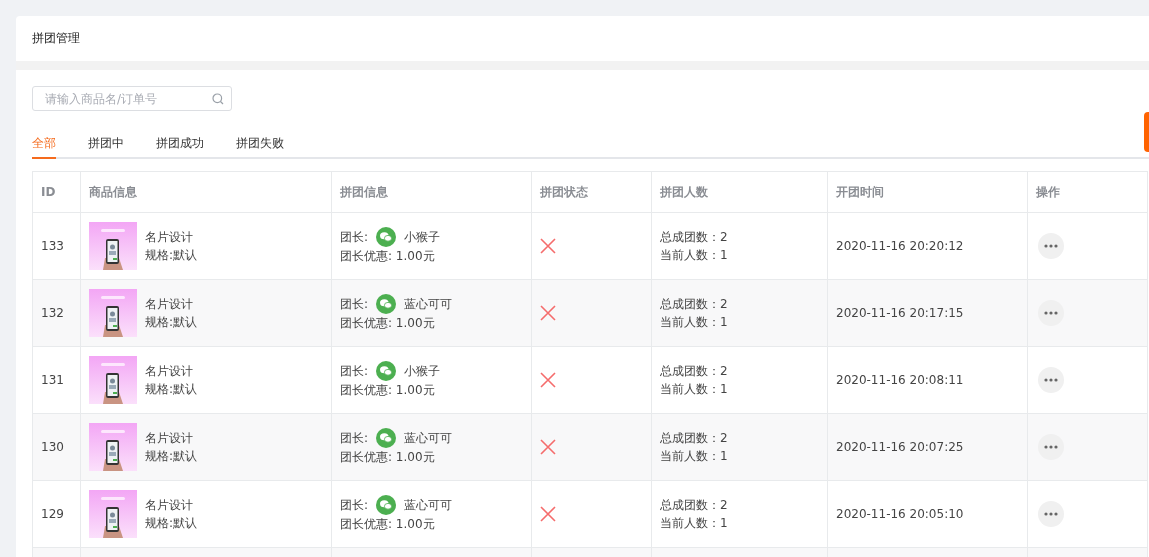 The width and height of the screenshot is (1149, 557). I want to click on page-title: 拼团管理, so click(56, 38).